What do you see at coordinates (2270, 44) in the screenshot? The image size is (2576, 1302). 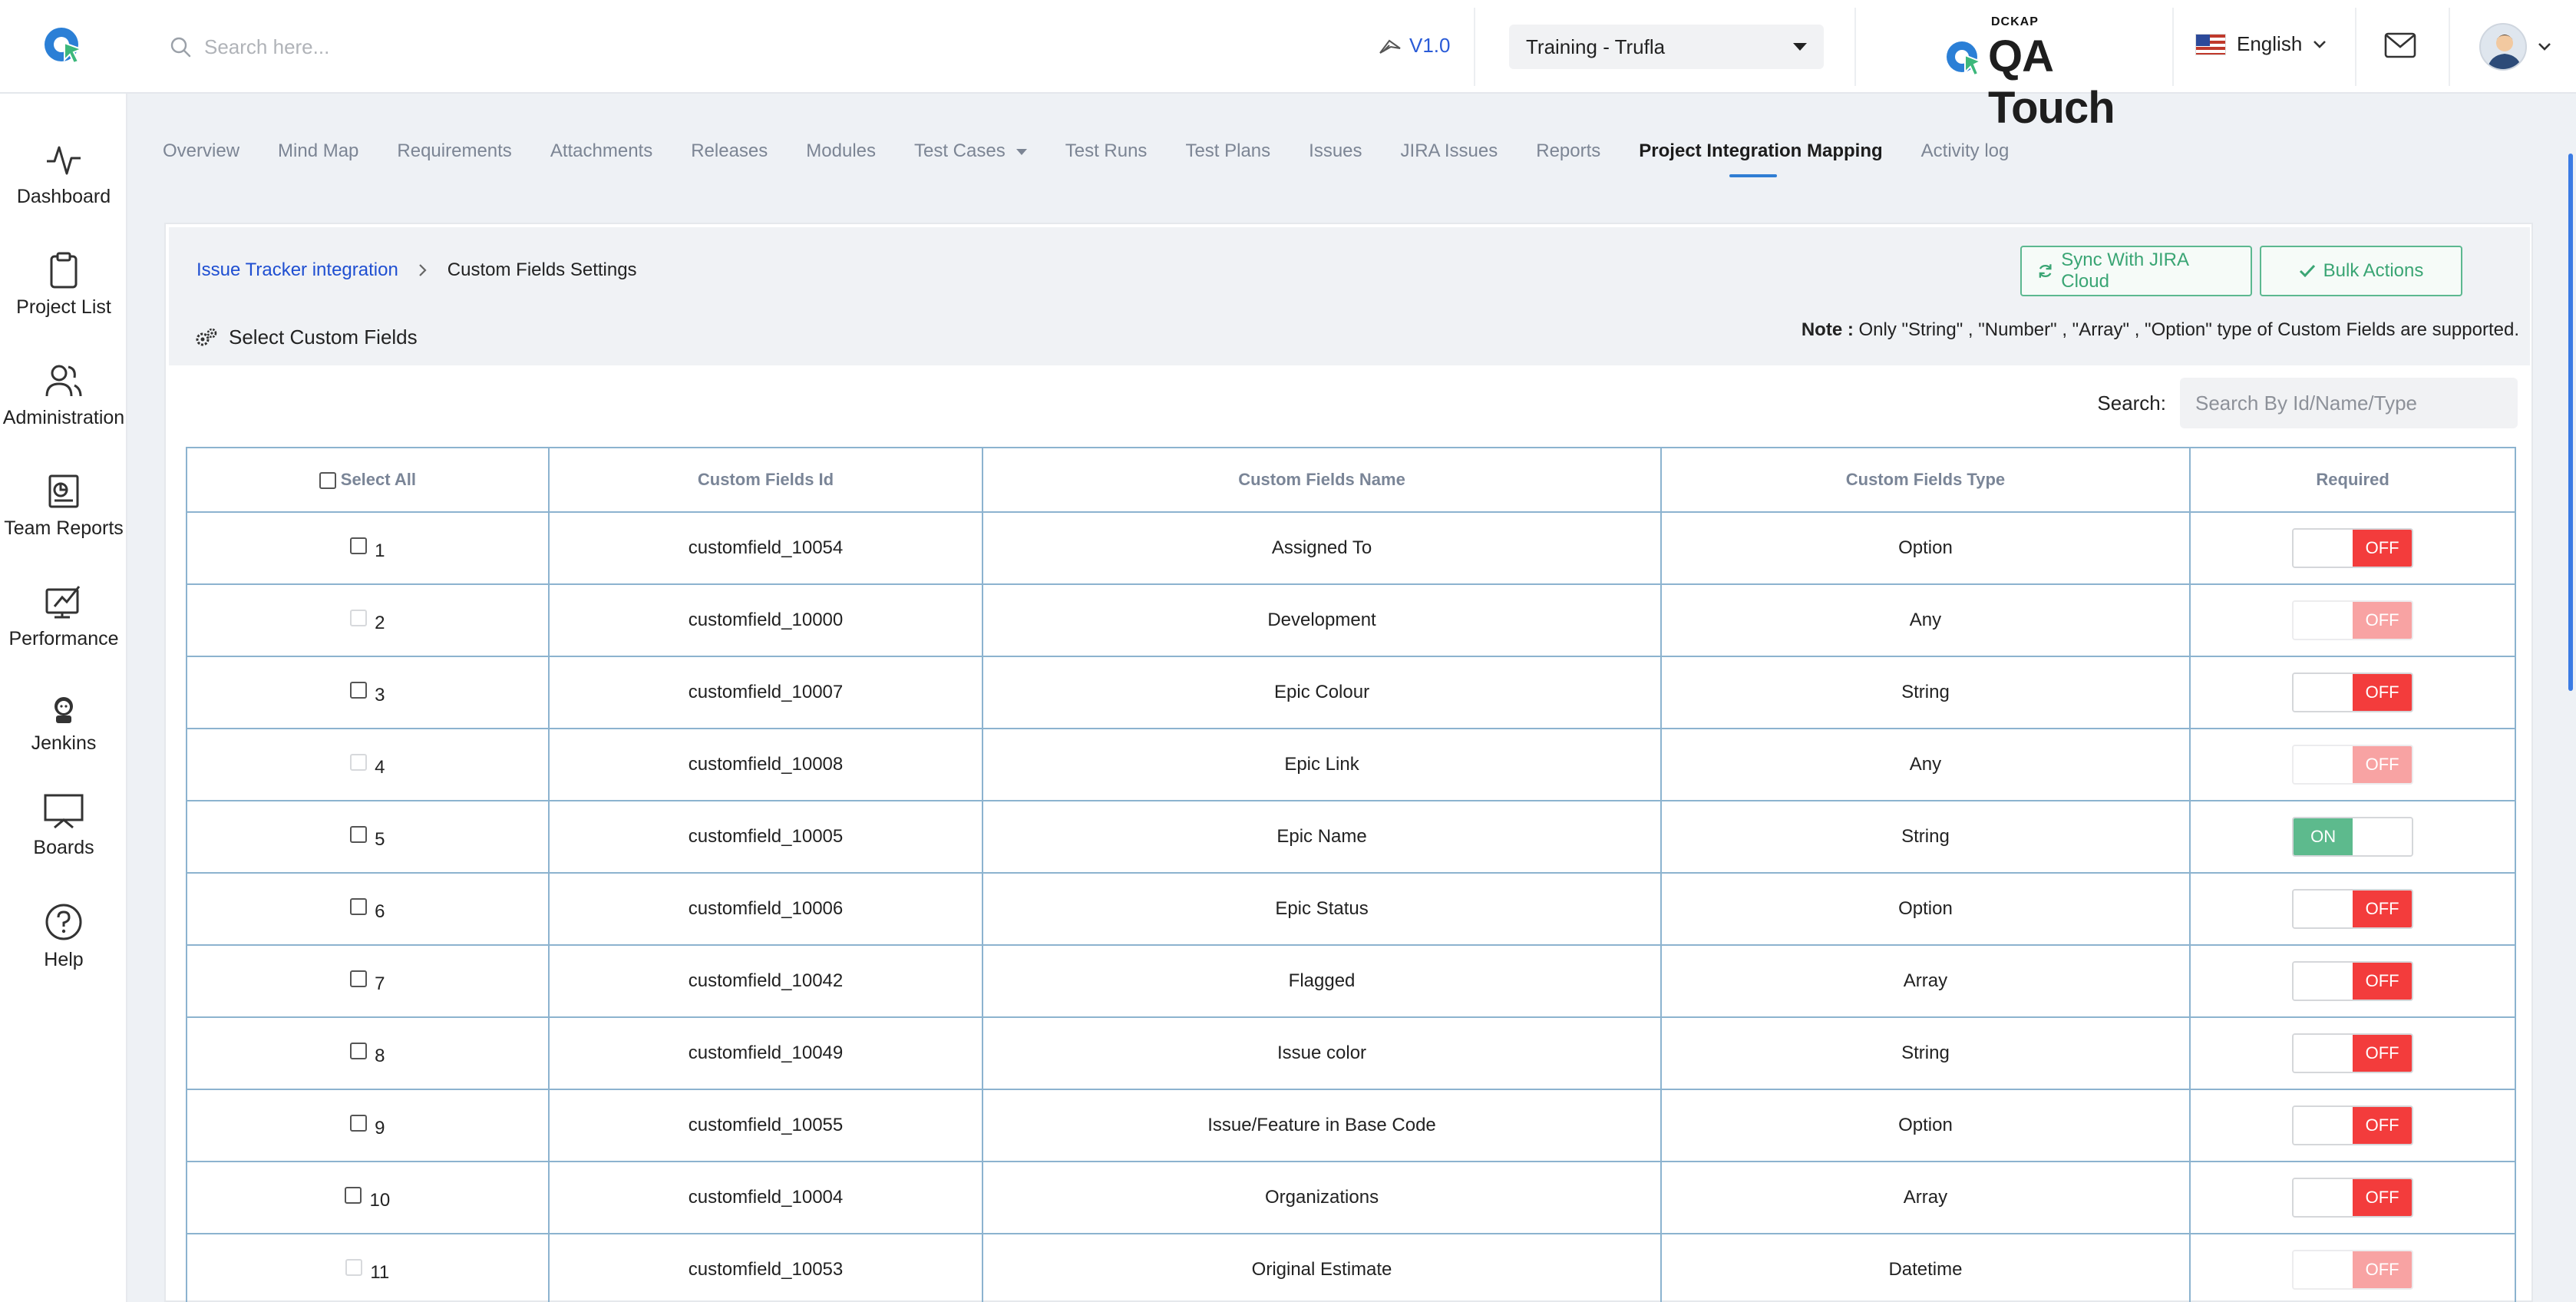 I see `language-label: English` at bounding box center [2270, 44].